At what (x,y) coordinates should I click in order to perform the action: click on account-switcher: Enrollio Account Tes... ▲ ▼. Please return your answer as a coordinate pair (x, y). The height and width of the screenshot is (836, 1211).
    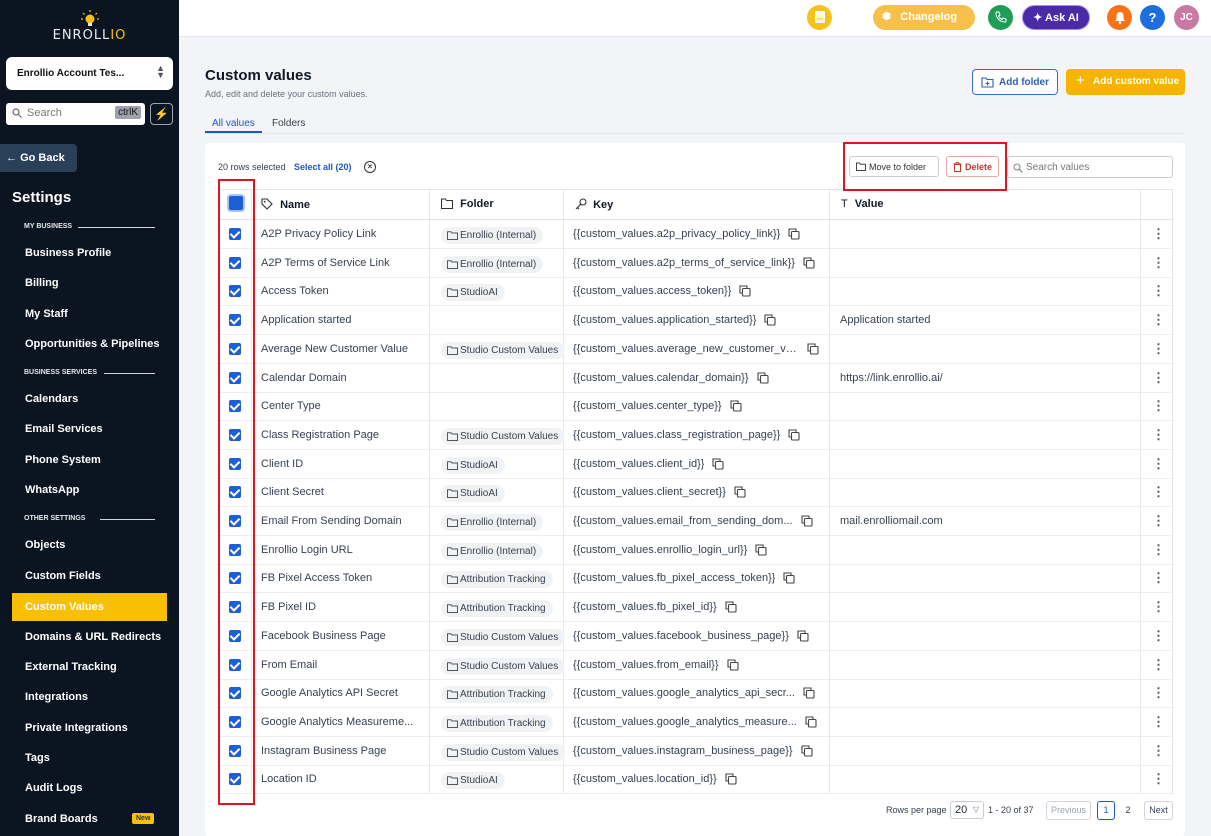
    Looking at the image, I should click on (89, 73).